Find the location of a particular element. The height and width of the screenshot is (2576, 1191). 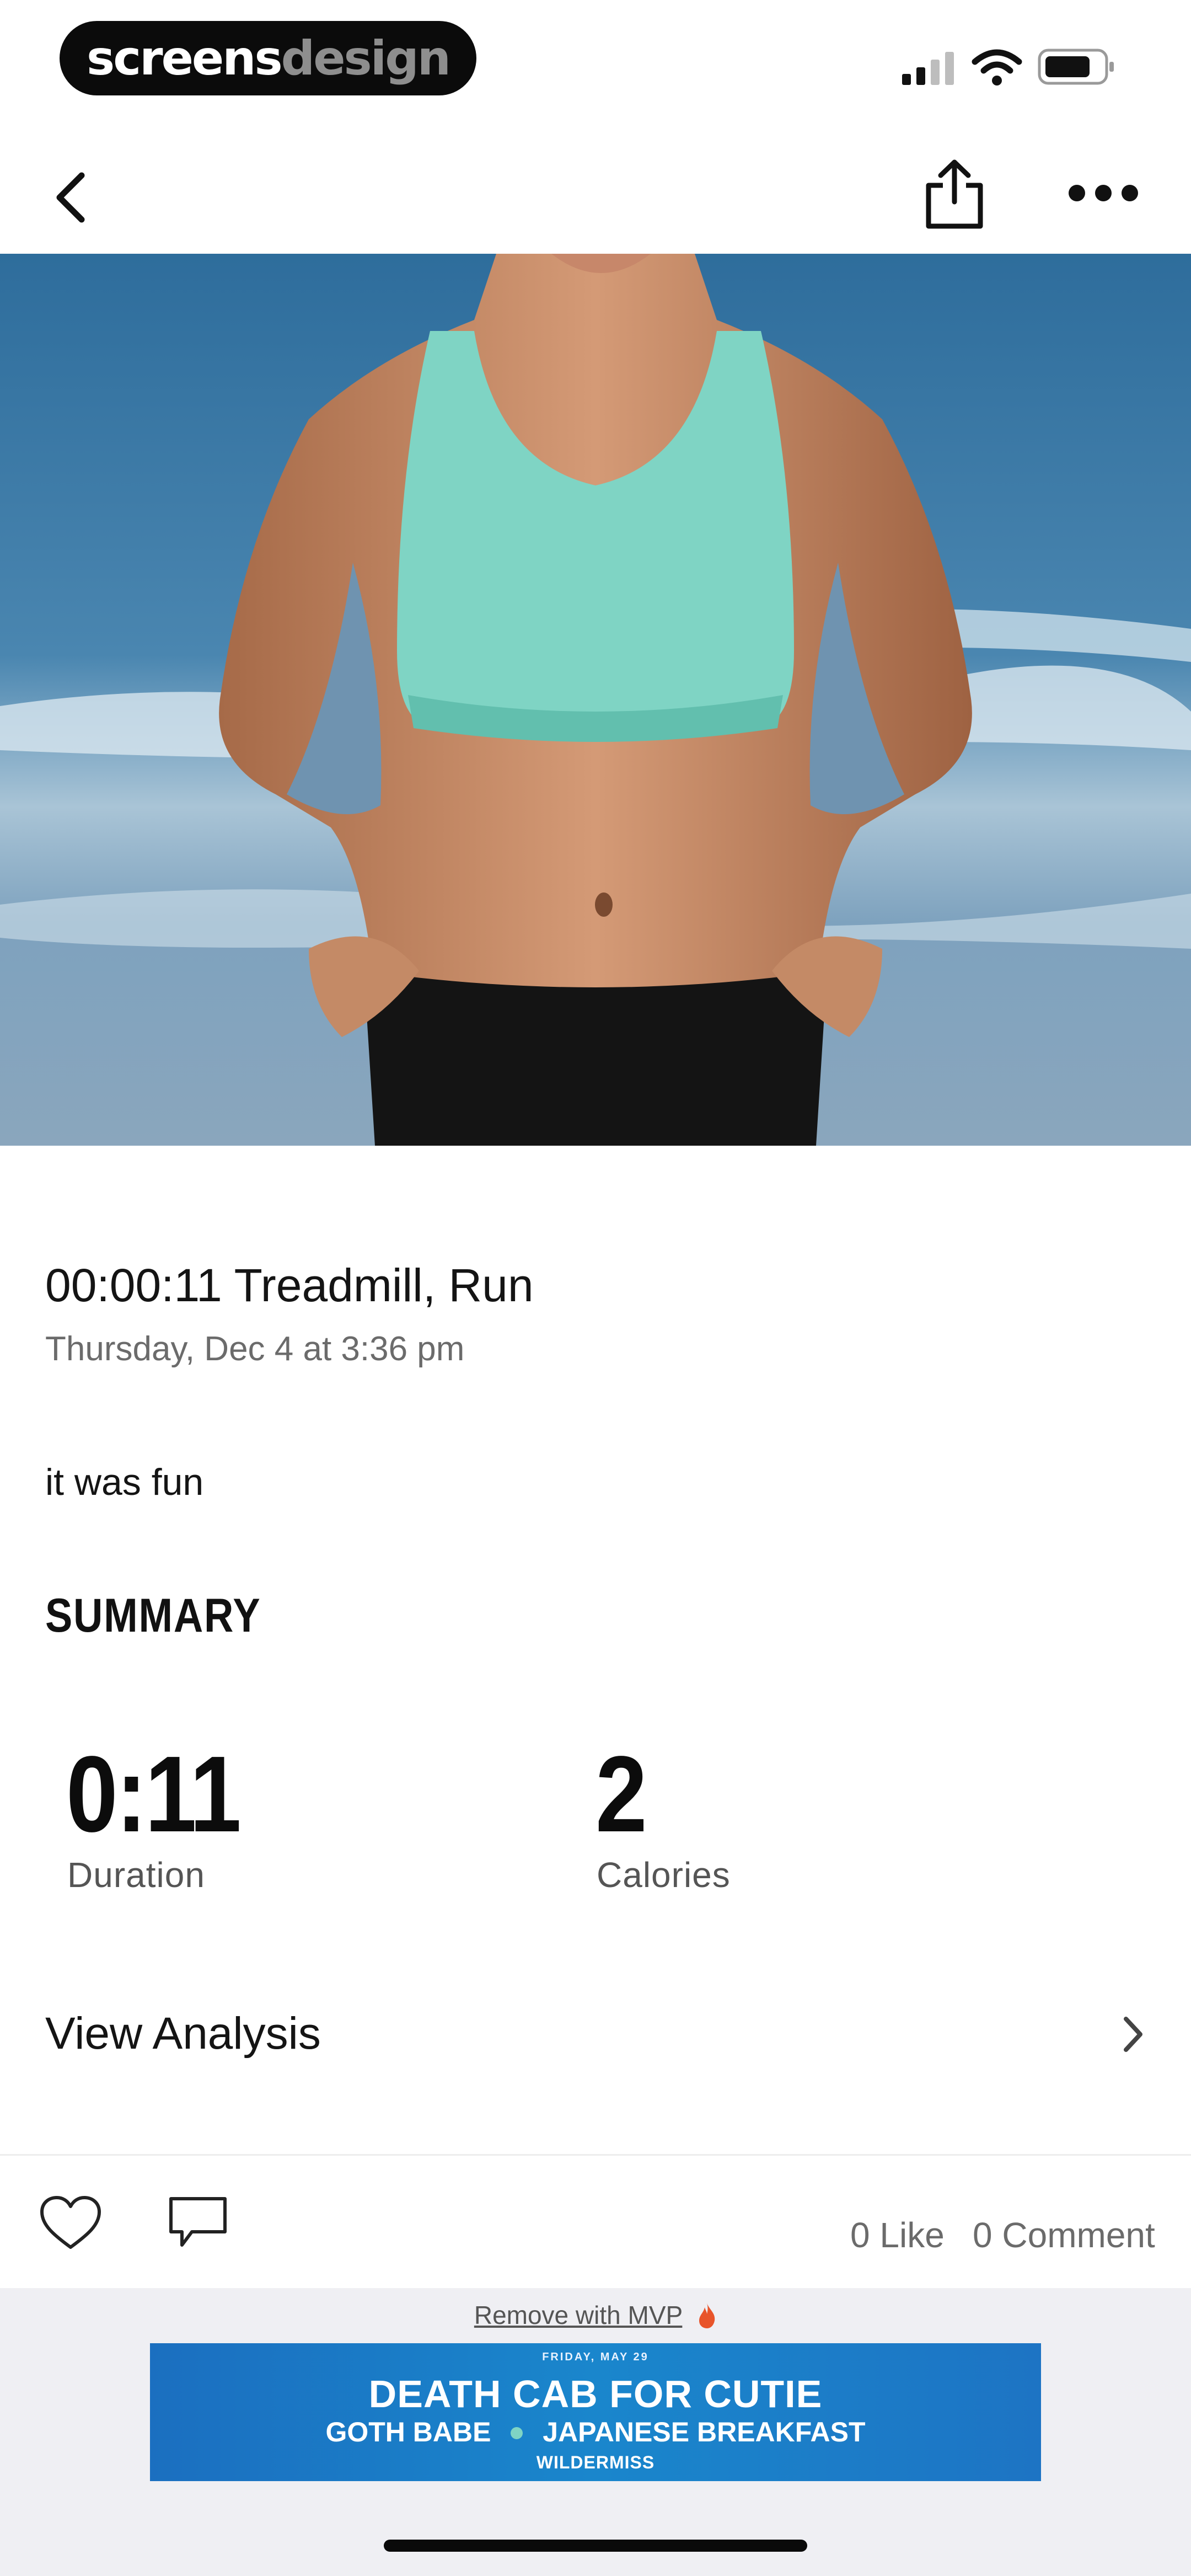

brand-logo: screens design is located at coordinates (268, 58).